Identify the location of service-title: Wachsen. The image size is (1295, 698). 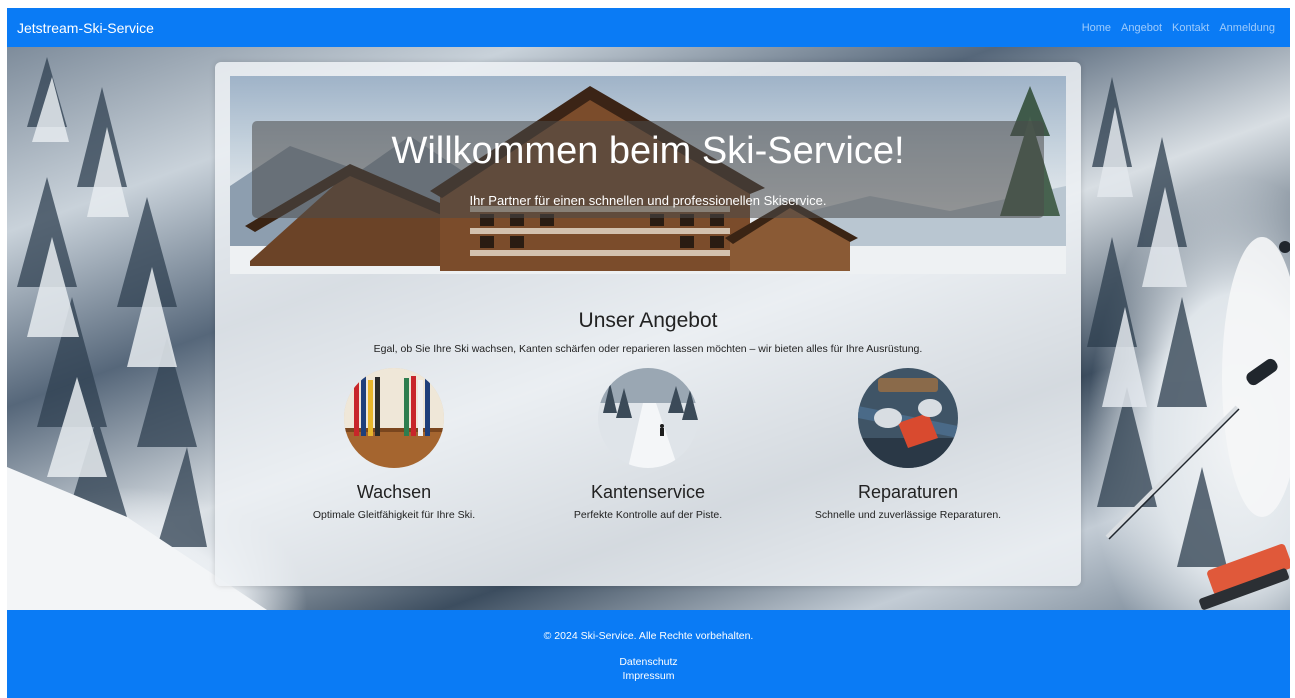
(394, 492).